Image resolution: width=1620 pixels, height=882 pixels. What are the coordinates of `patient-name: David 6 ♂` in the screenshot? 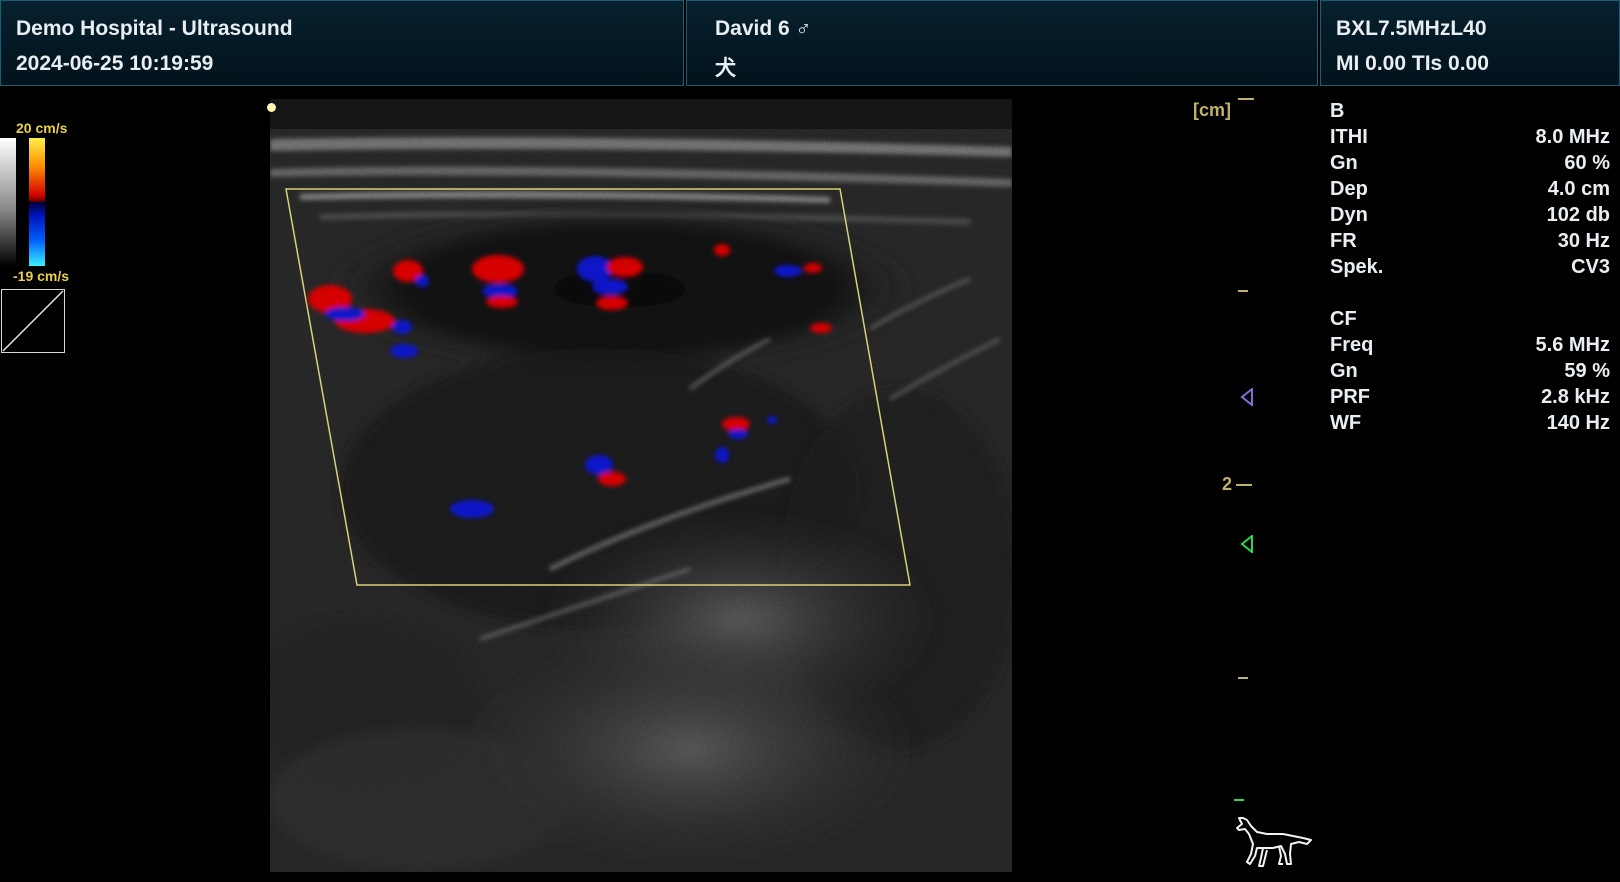 It's located at (763, 28).